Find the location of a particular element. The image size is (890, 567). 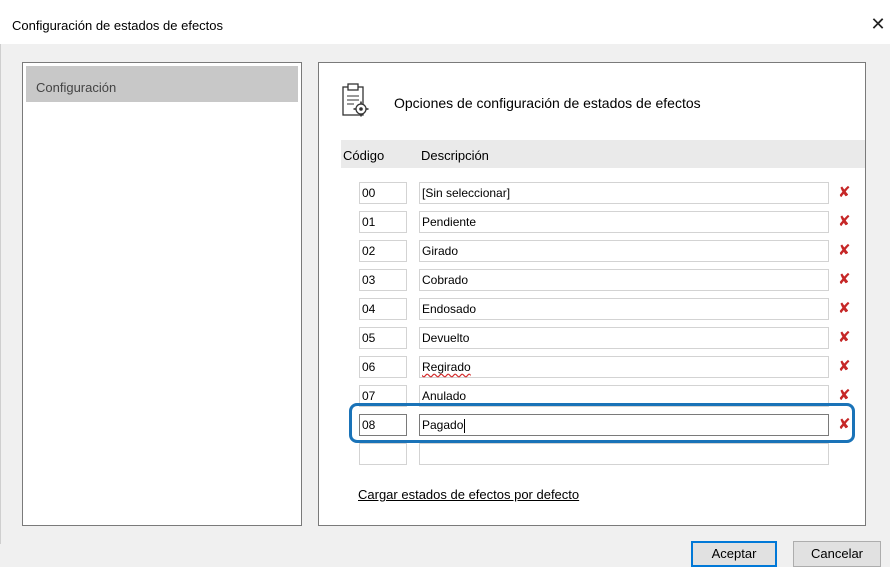

code-field: 02 is located at coordinates (383, 251).